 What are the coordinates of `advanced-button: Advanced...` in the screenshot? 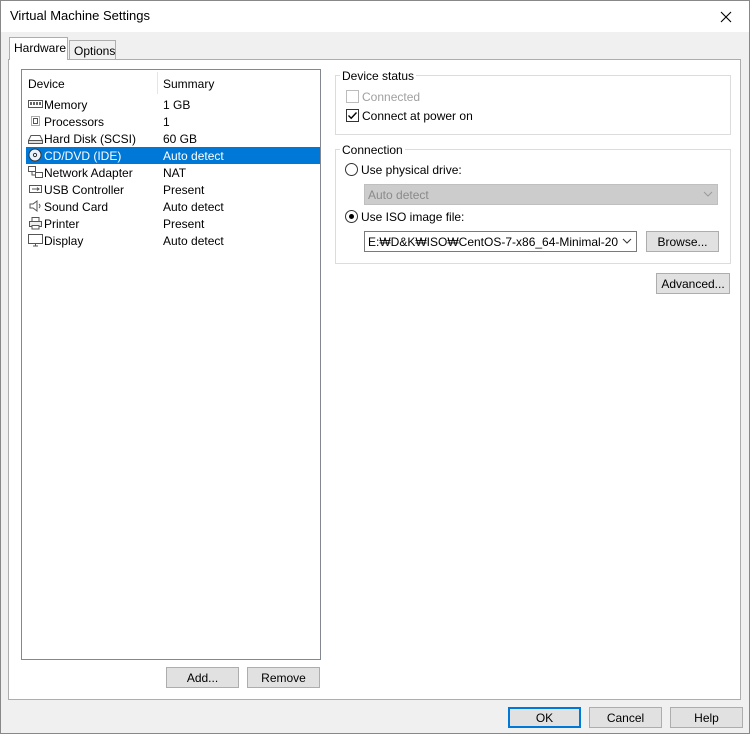 It's located at (693, 283).